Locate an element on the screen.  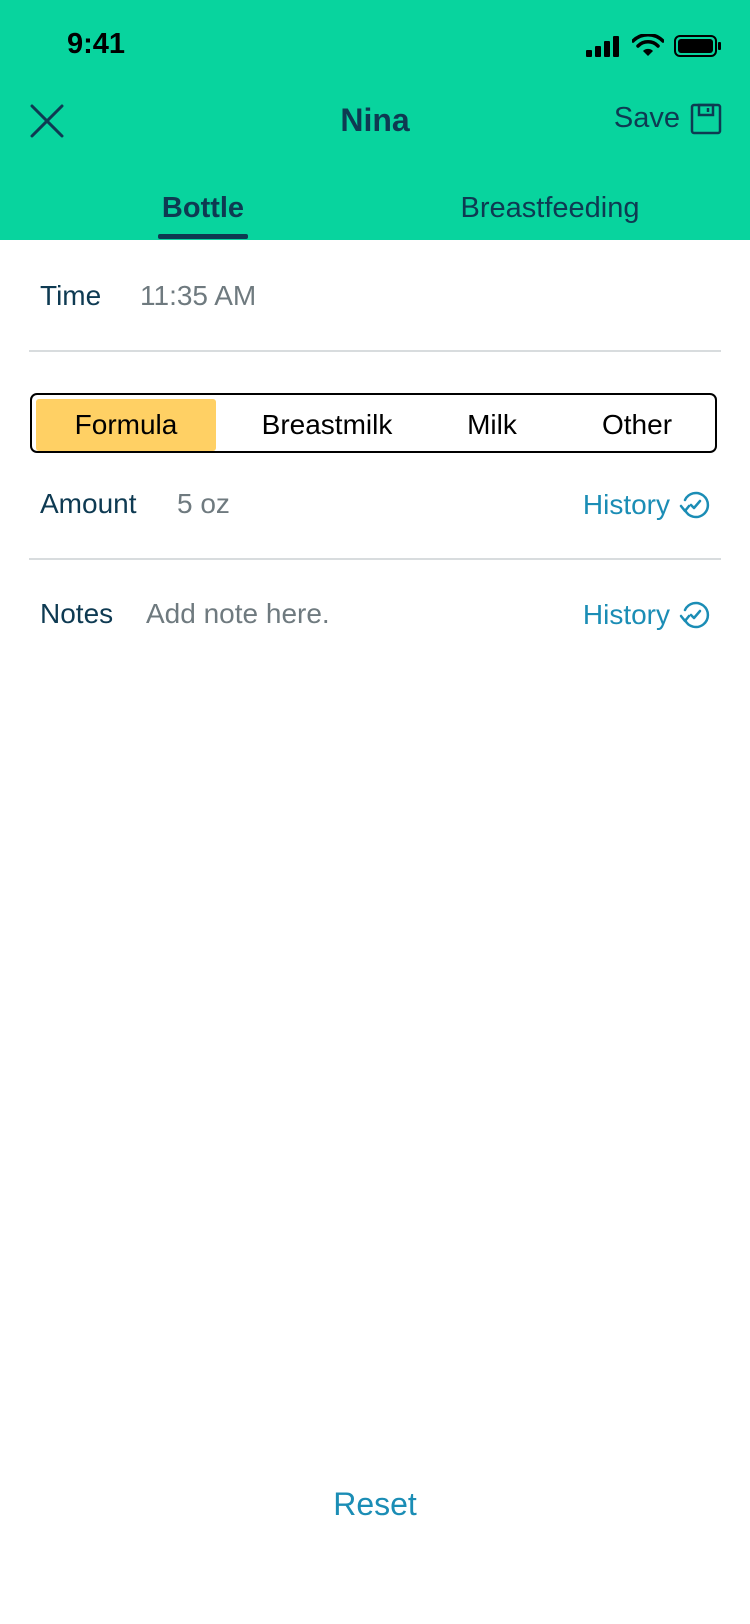
amount-history-button: History is located at coordinates (647, 505).